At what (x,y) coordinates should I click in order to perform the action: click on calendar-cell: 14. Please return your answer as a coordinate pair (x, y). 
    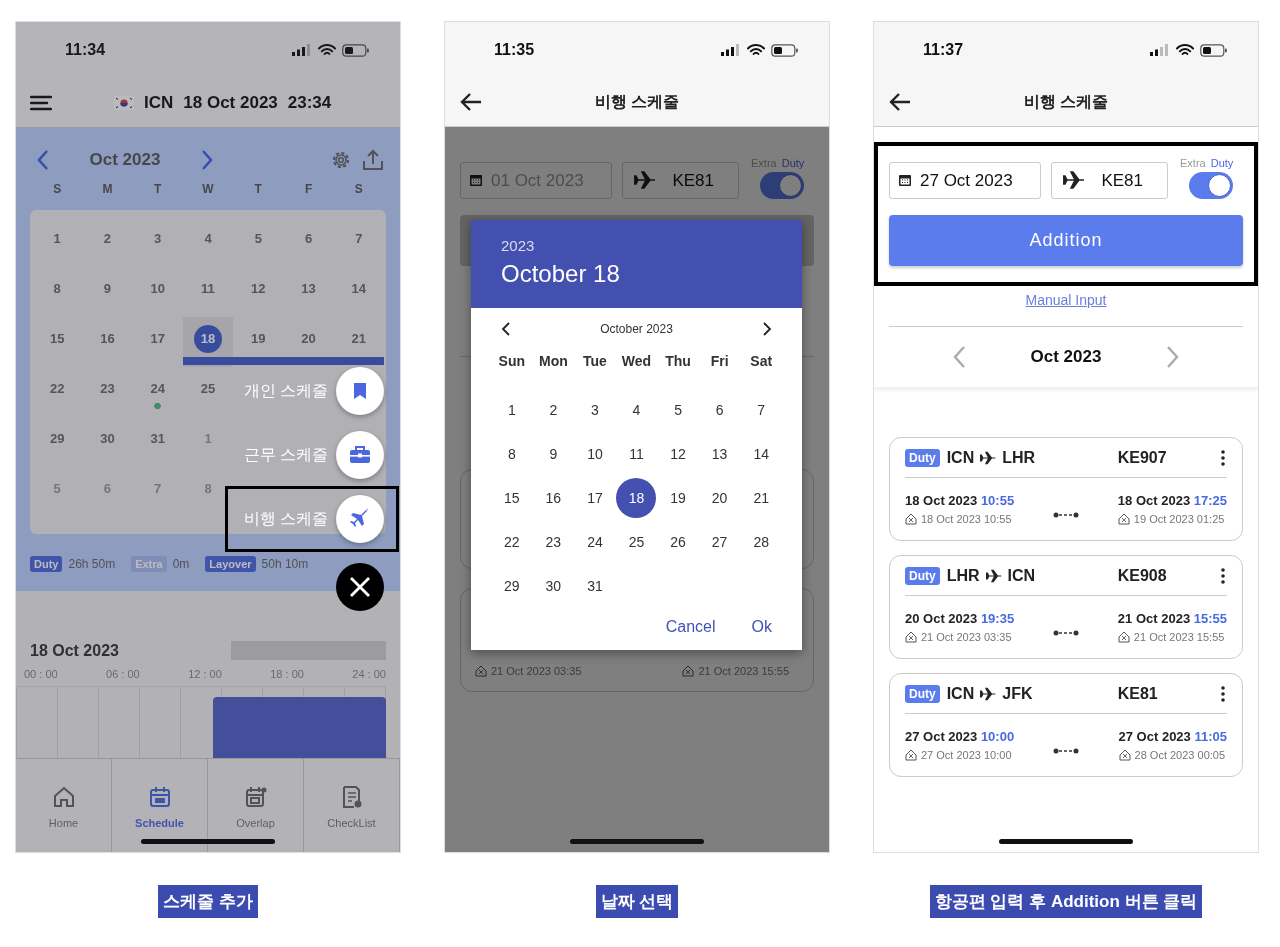
    Looking at the image, I should click on (358, 292).